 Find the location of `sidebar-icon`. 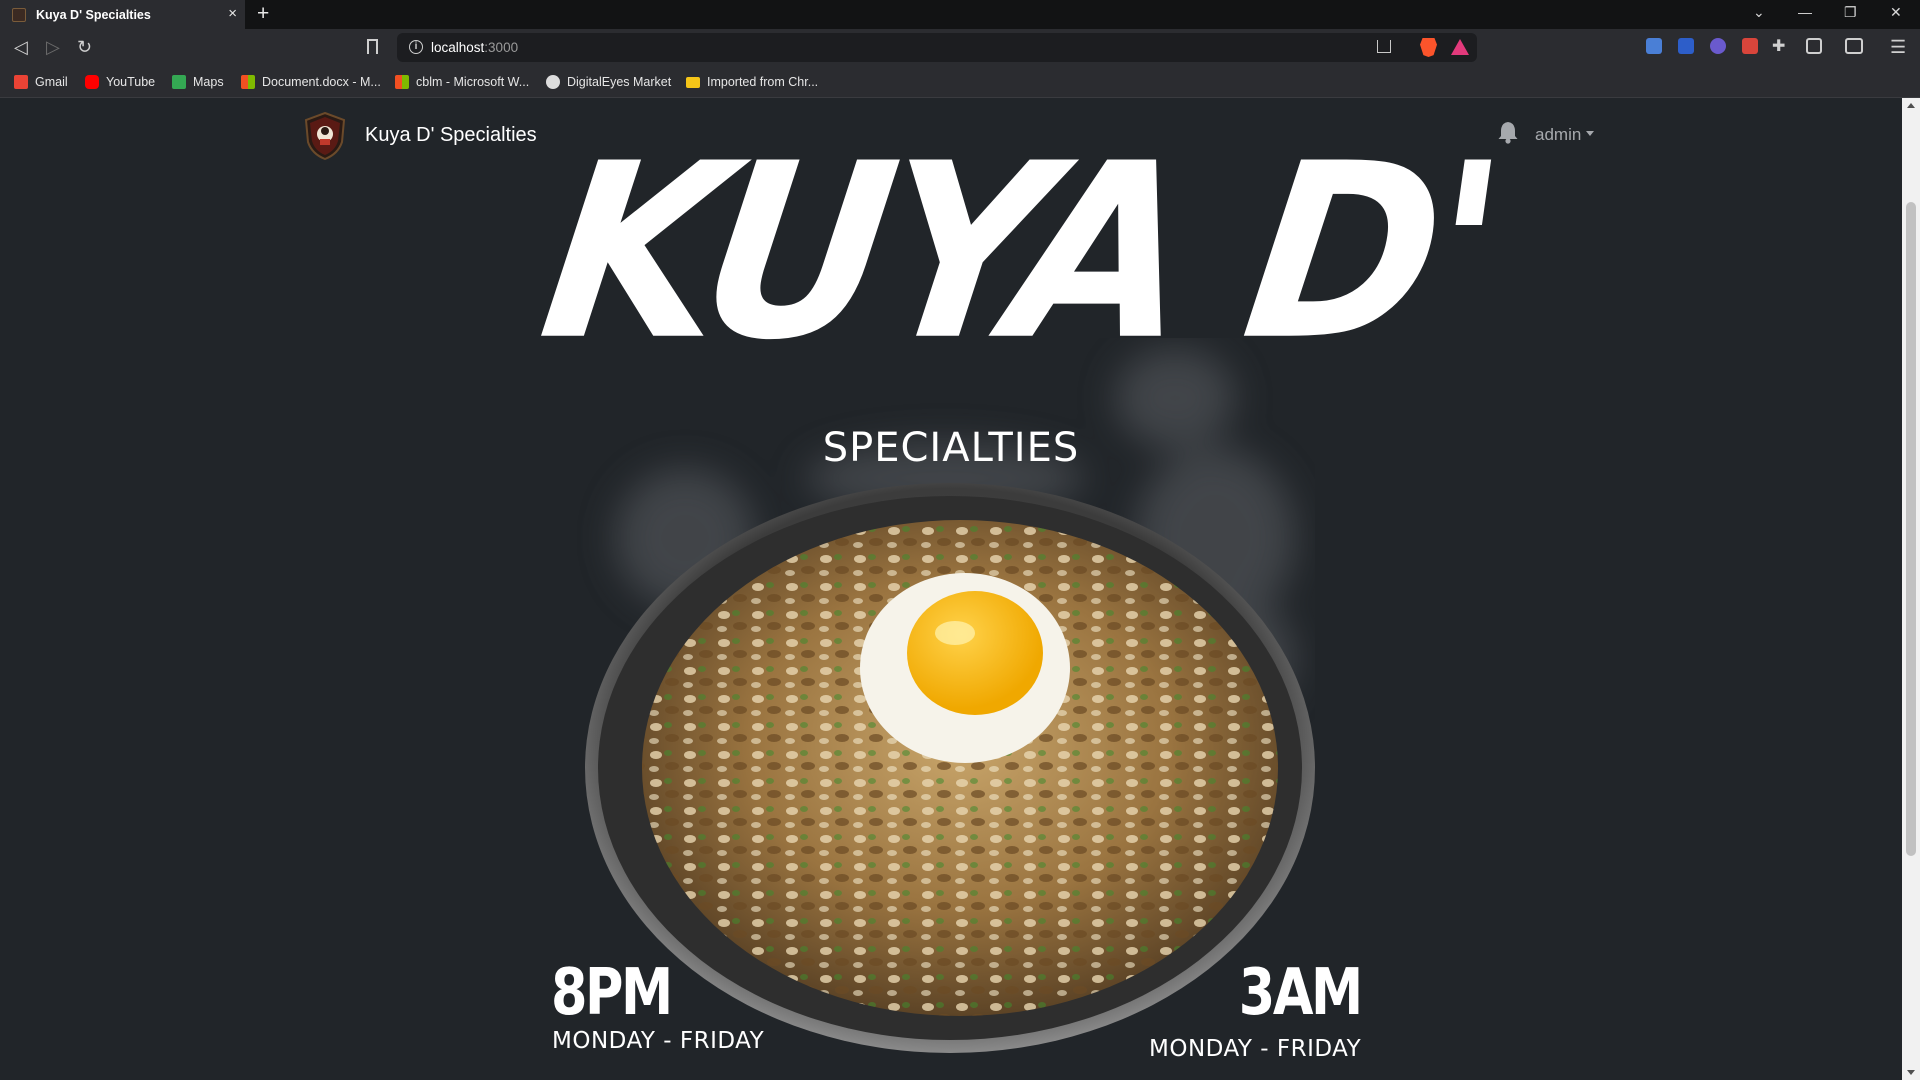

sidebar-icon is located at coordinates (1814, 46).